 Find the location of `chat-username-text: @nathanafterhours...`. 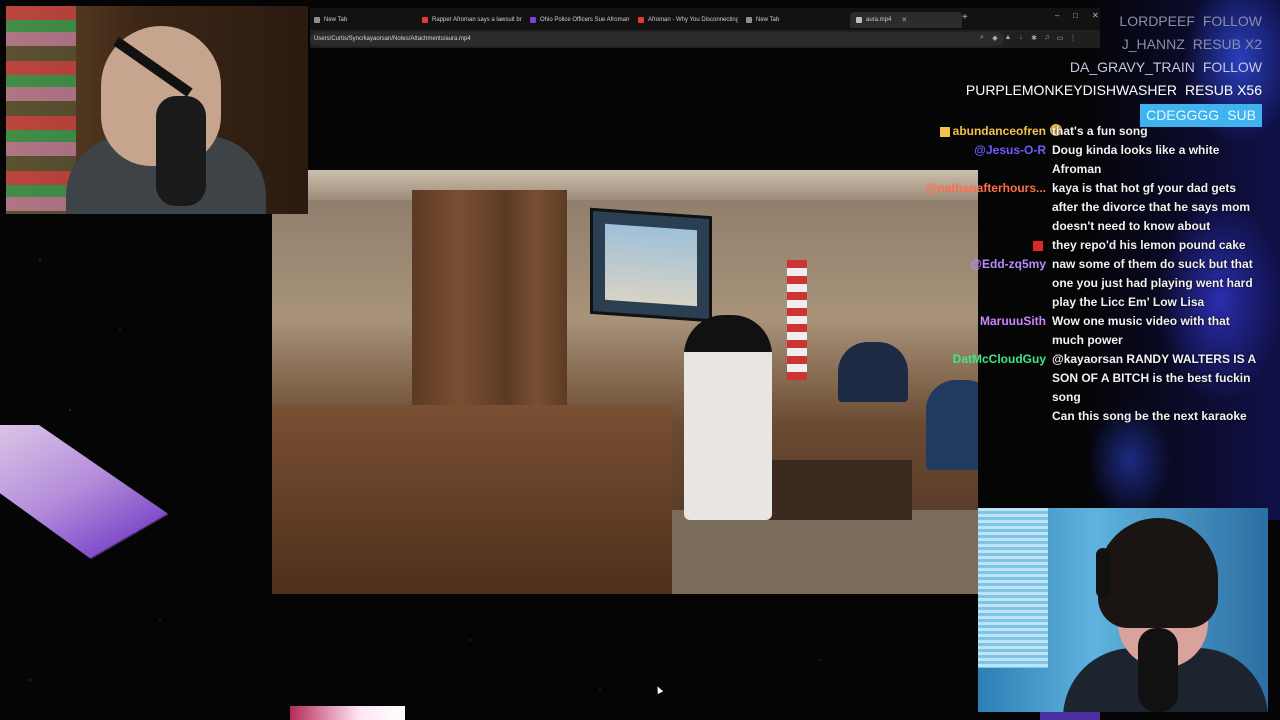

chat-username-text: @nathanafterhours... is located at coordinates (985, 188).